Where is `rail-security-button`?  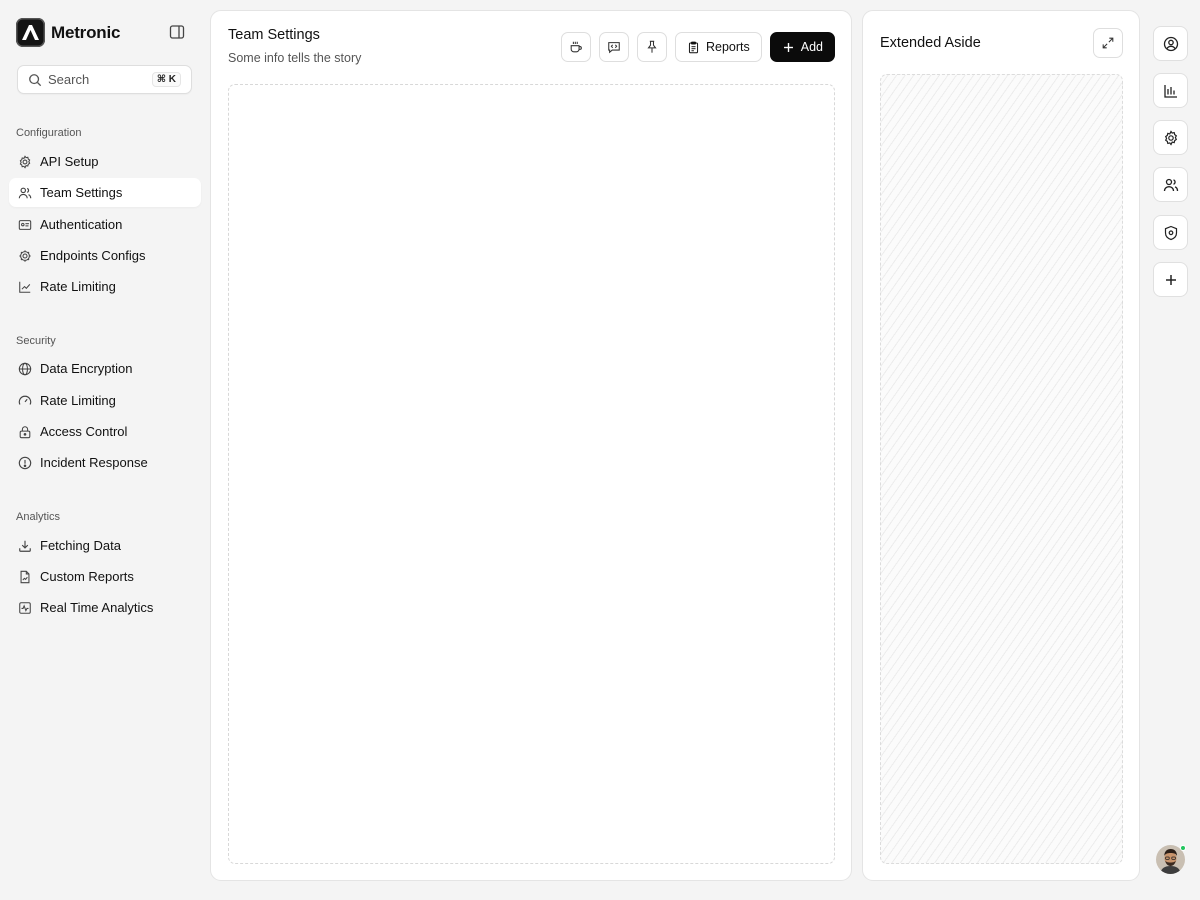
rail-security-button is located at coordinates (1170, 232).